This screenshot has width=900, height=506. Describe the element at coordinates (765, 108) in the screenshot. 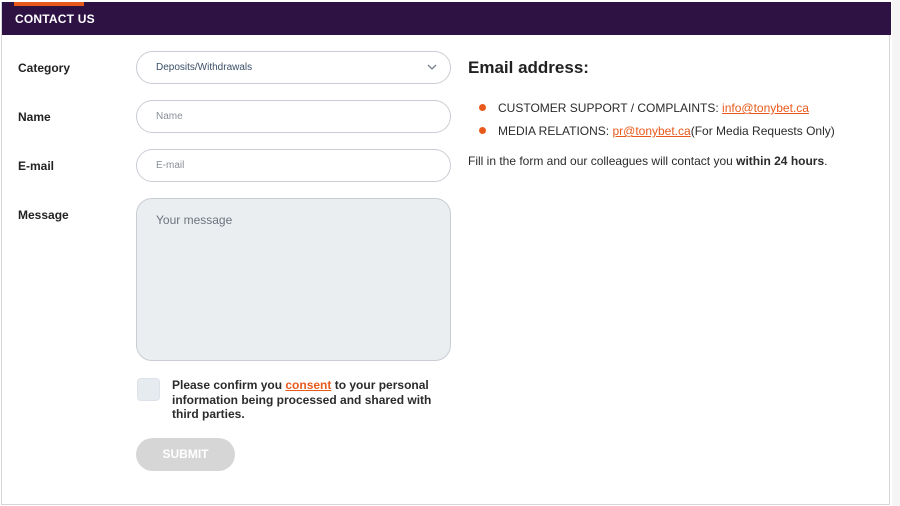

I see `support-email-link: info@tonybet.ca` at that location.